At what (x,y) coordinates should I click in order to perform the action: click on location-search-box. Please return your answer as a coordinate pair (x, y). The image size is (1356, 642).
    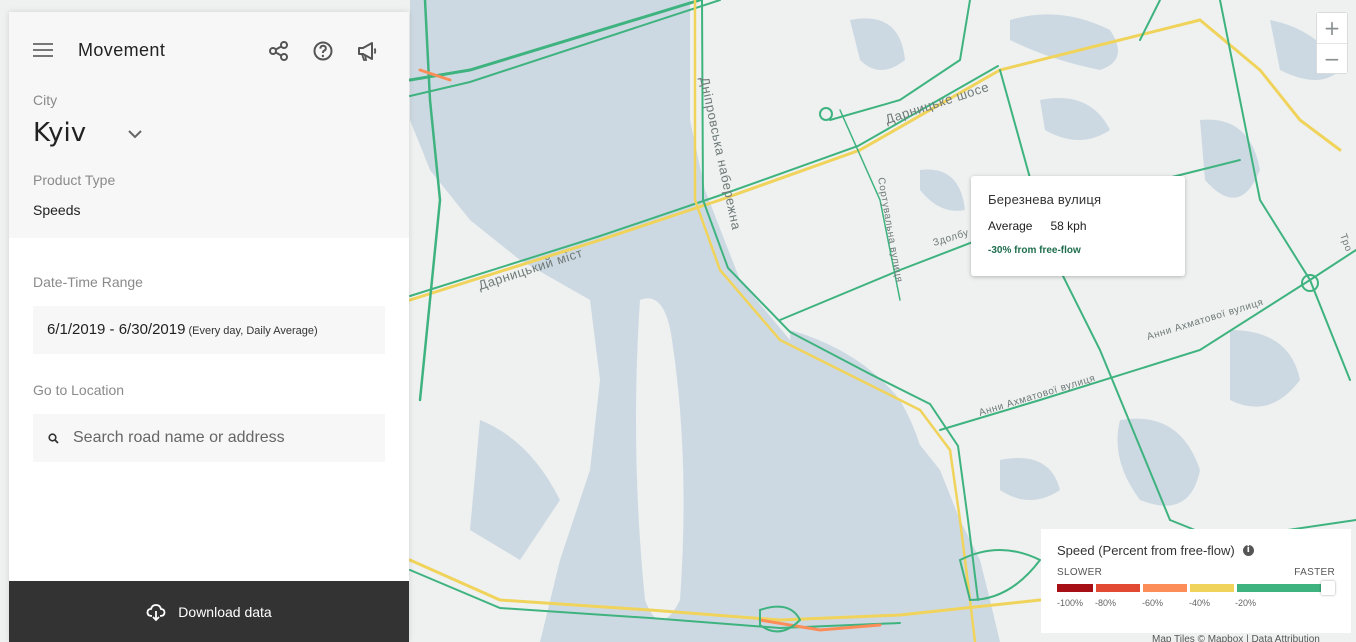
    Looking at the image, I should click on (209, 438).